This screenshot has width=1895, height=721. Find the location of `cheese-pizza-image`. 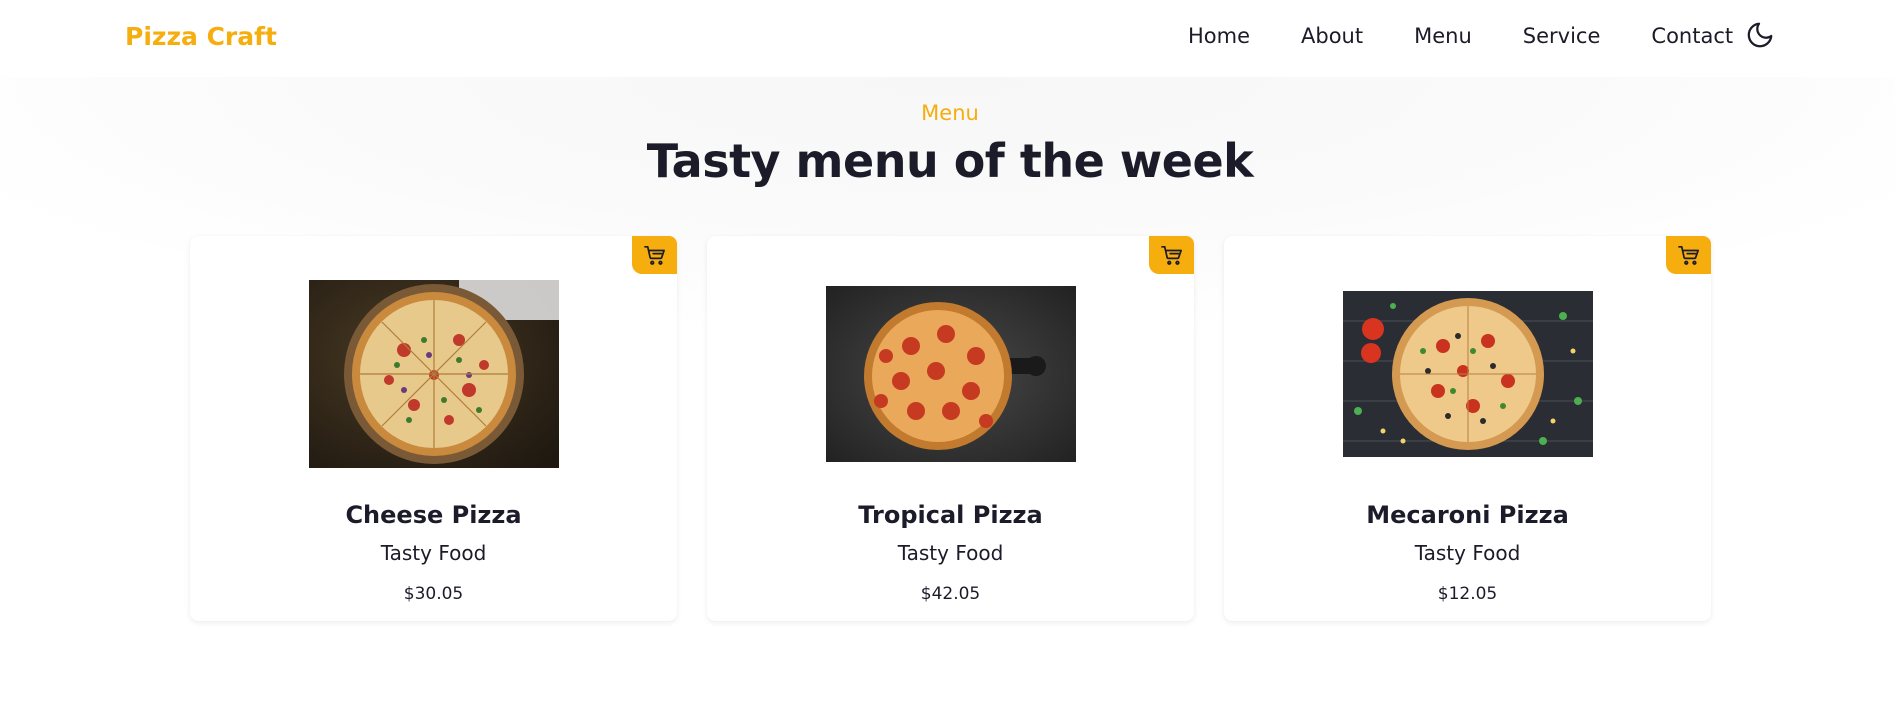

cheese-pizza-image is located at coordinates (433, 374).